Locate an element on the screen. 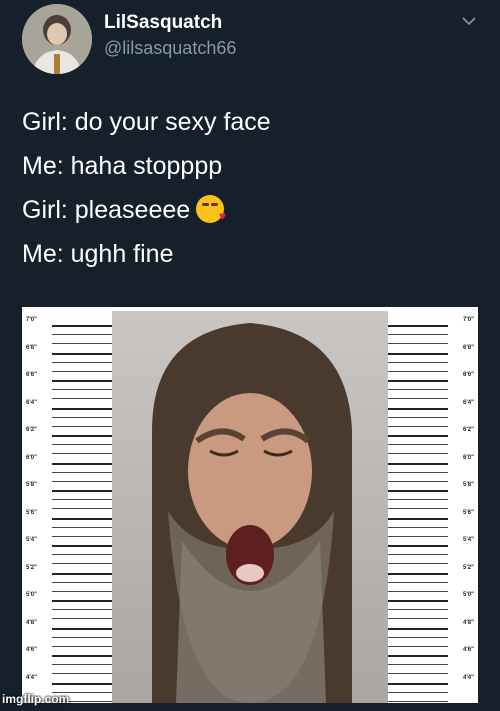 The height and width of the screenshot is (711, 500). avatar-photo-icon is located at coordinates (57, 39).